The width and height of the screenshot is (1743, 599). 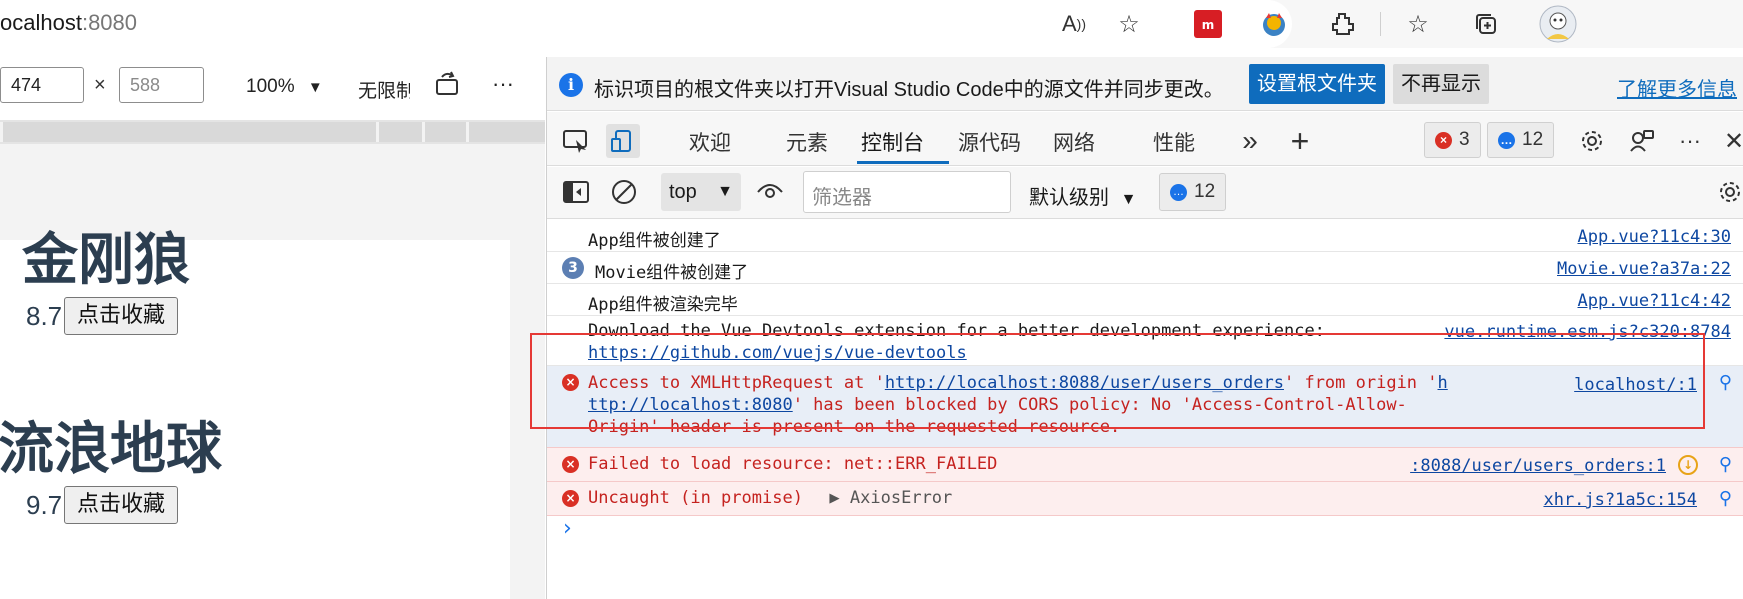 I want to click on devtools-download-link: https://github.com/vuejs/vue-devtools, so click(x=777, y=353).